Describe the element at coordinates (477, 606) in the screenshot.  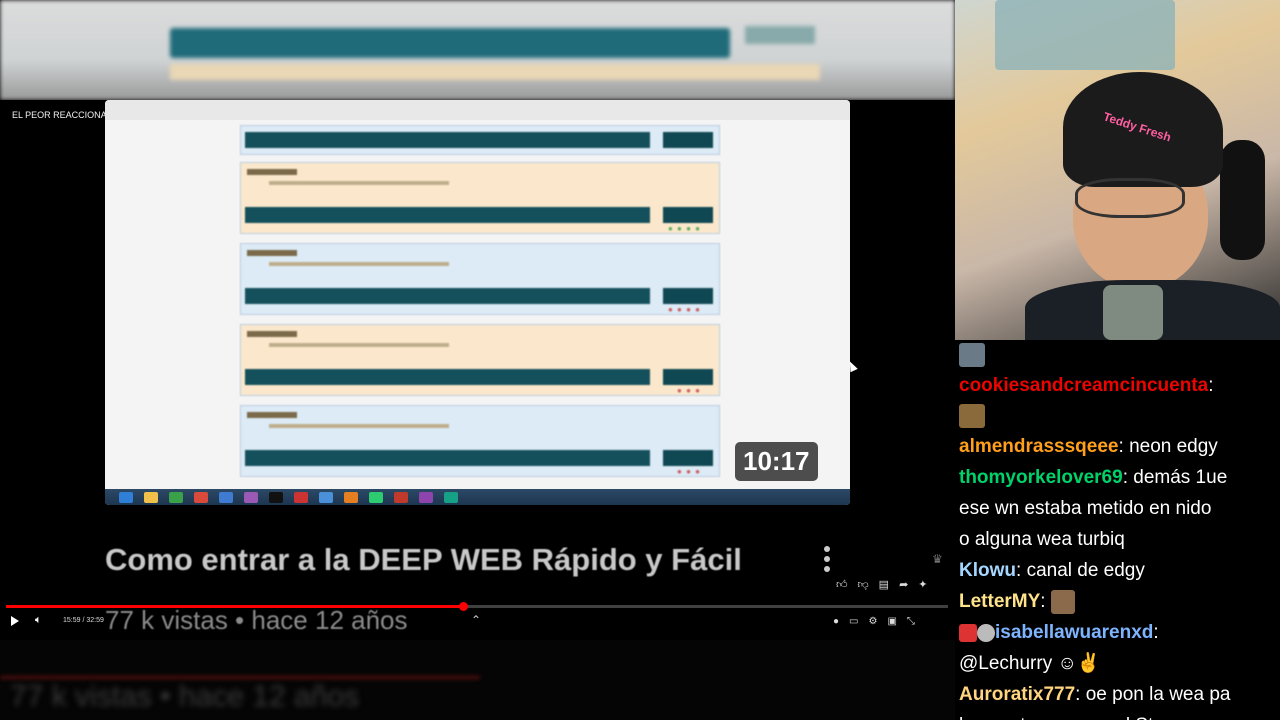
I see `progress-bar` at that location.